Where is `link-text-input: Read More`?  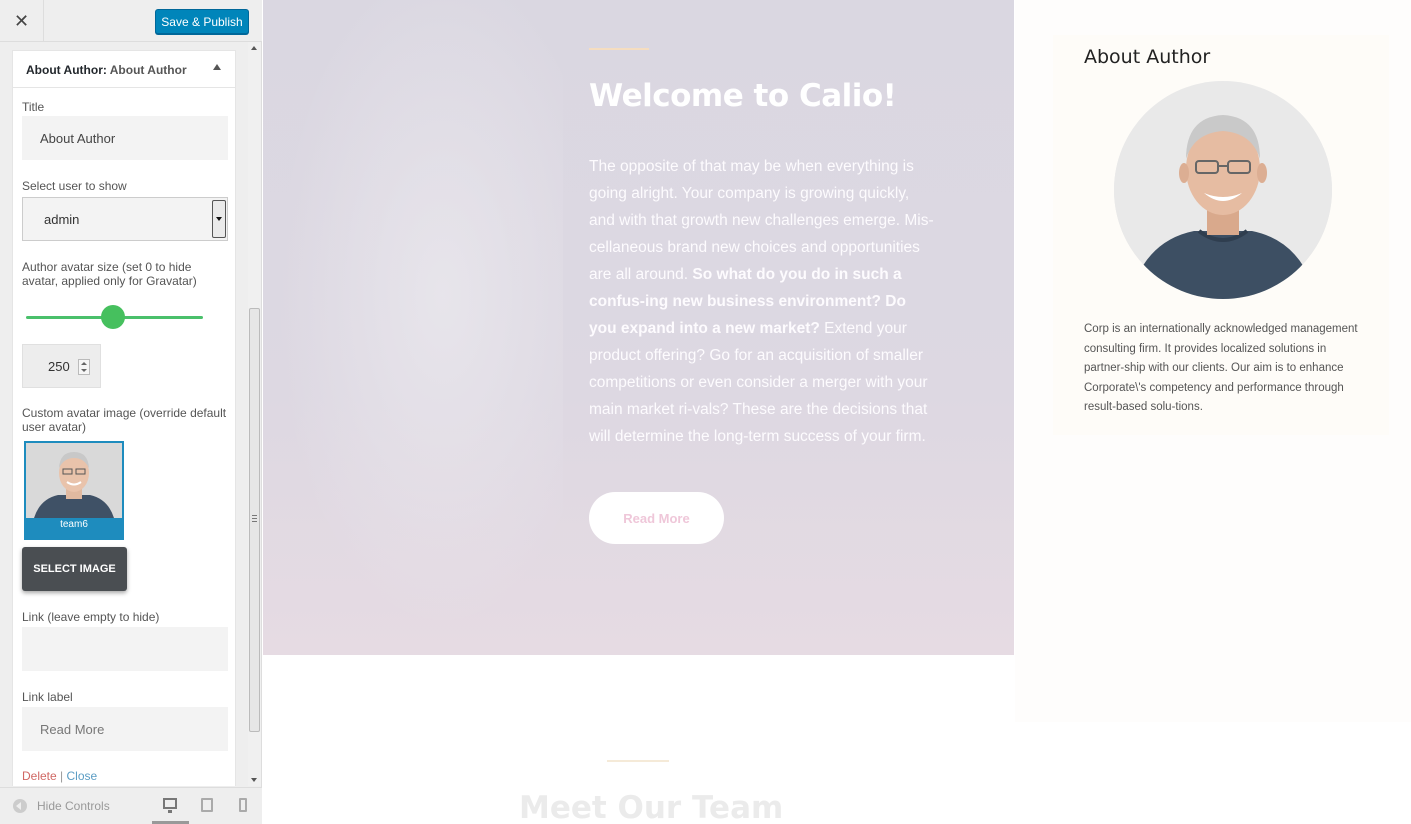 link-text-input: Read More is located at coordinates (125, 729).